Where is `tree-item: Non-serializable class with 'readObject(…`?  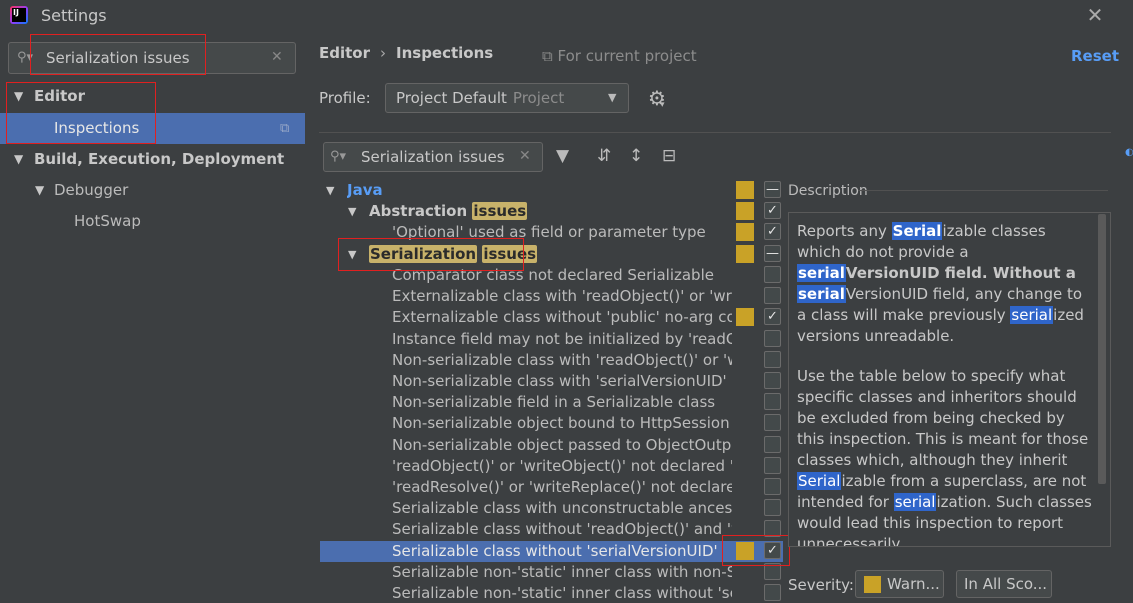
tree-item: Non-serializable class with 'readObject(… is located at coordinates (551, 360).